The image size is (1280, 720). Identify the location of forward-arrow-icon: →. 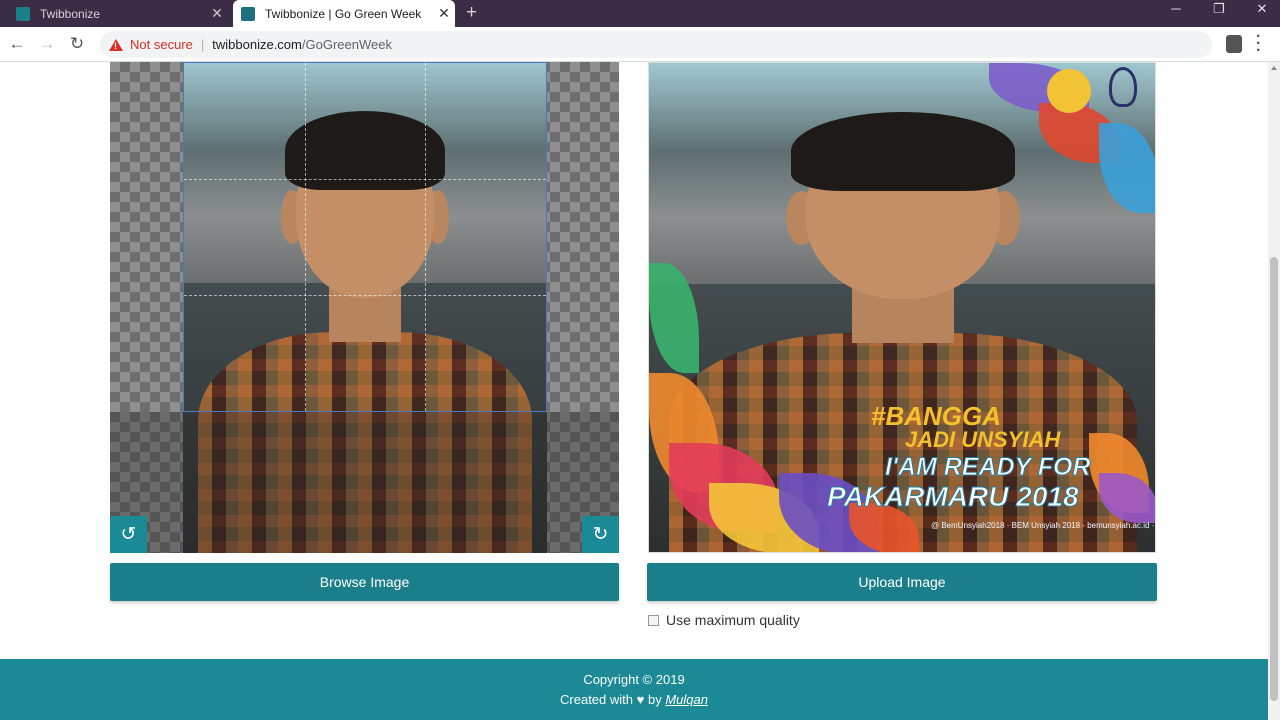
(47, 44).